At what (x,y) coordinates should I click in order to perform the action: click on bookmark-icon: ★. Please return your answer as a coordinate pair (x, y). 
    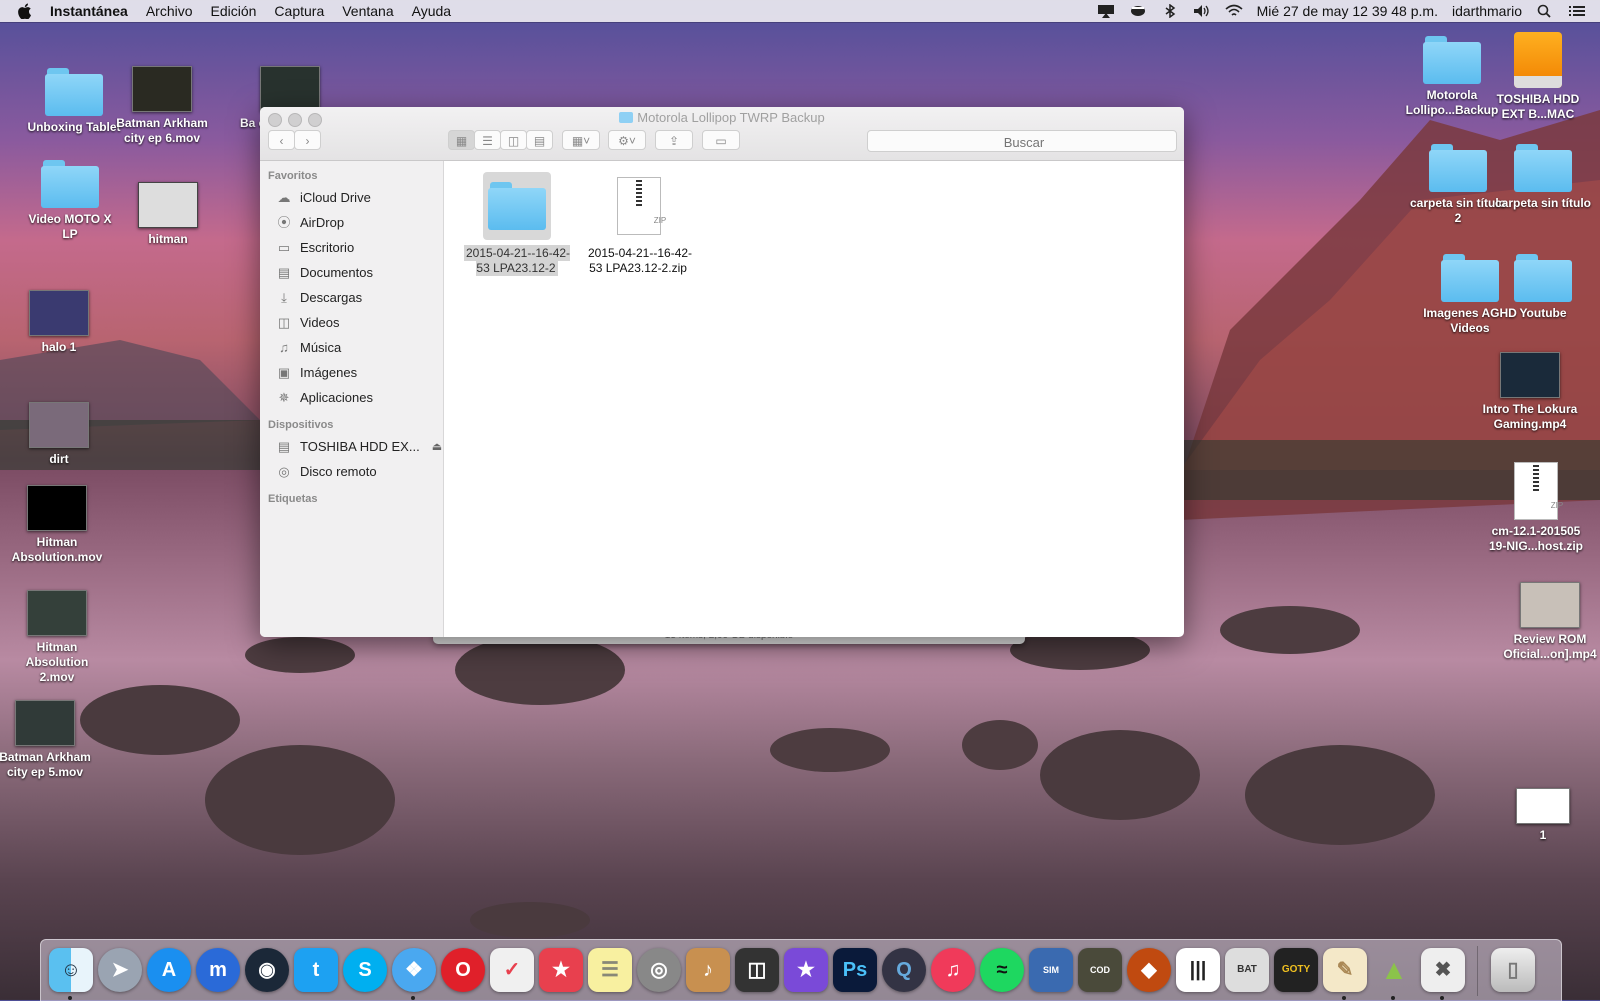
    Looking at the image, I should click on (561, 970).